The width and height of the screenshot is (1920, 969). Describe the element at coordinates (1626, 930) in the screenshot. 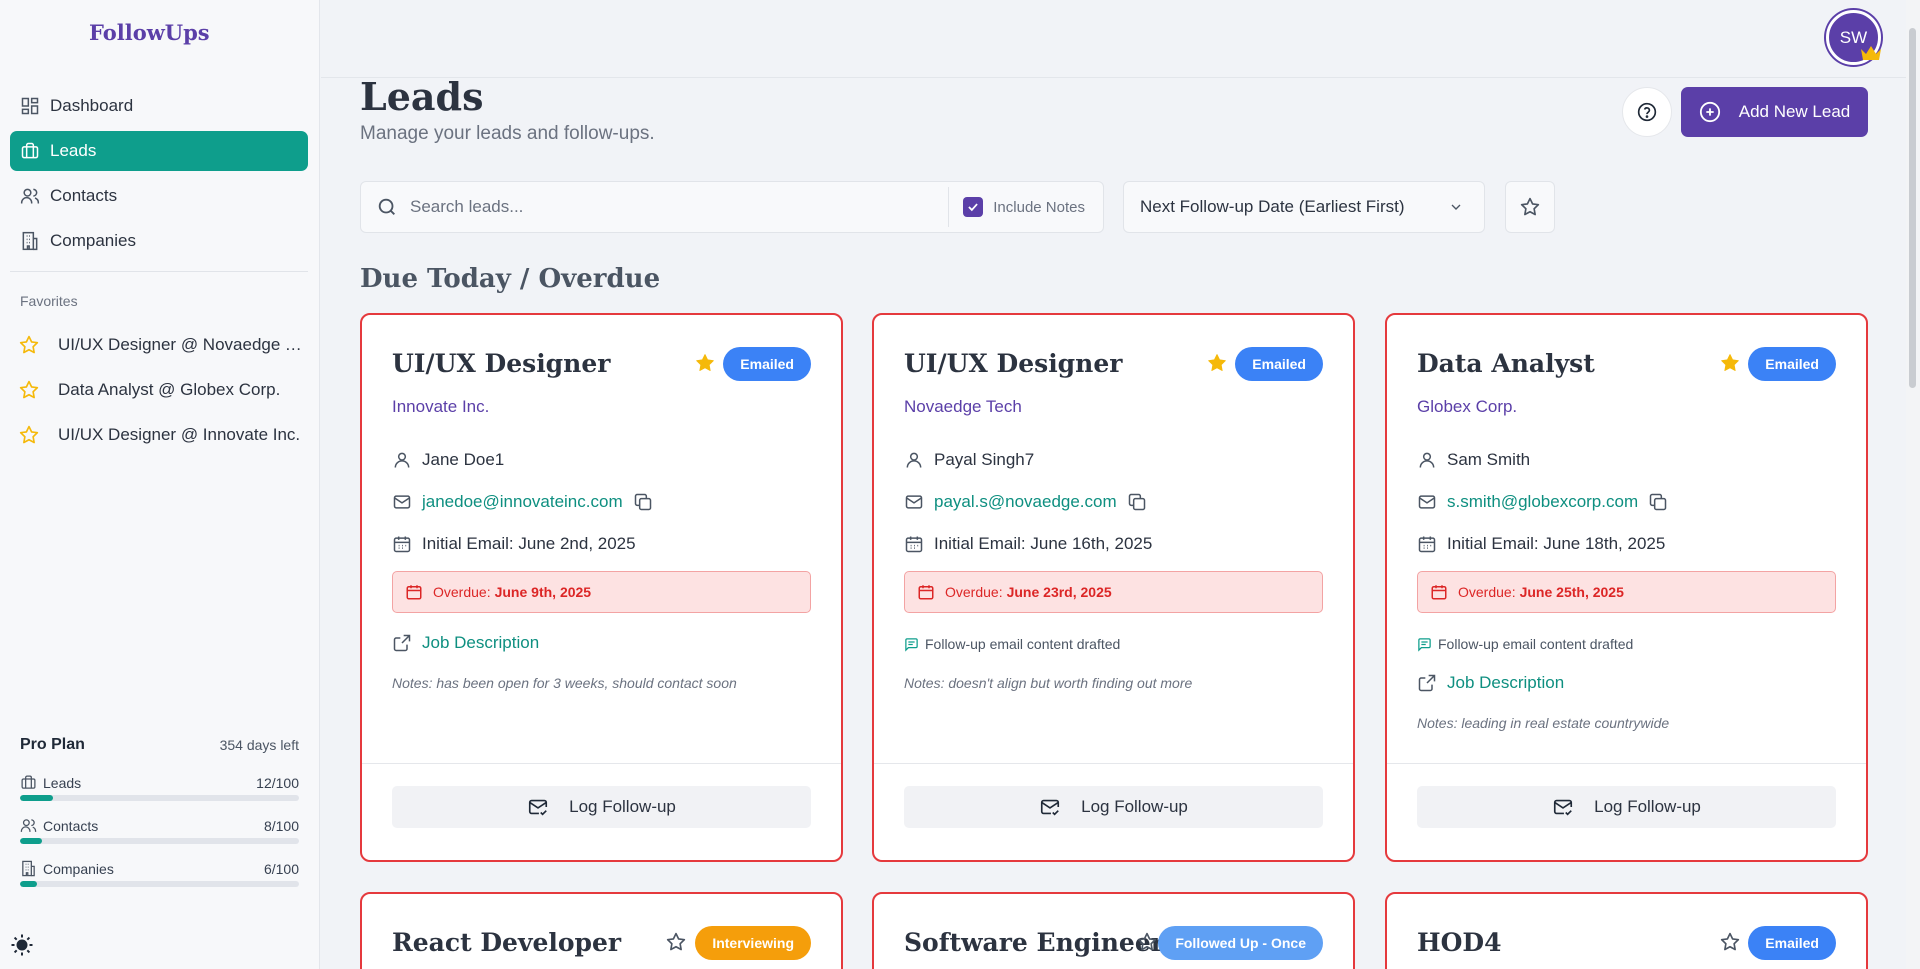

I see `lead-card: HOD4 Emailed` at that location.